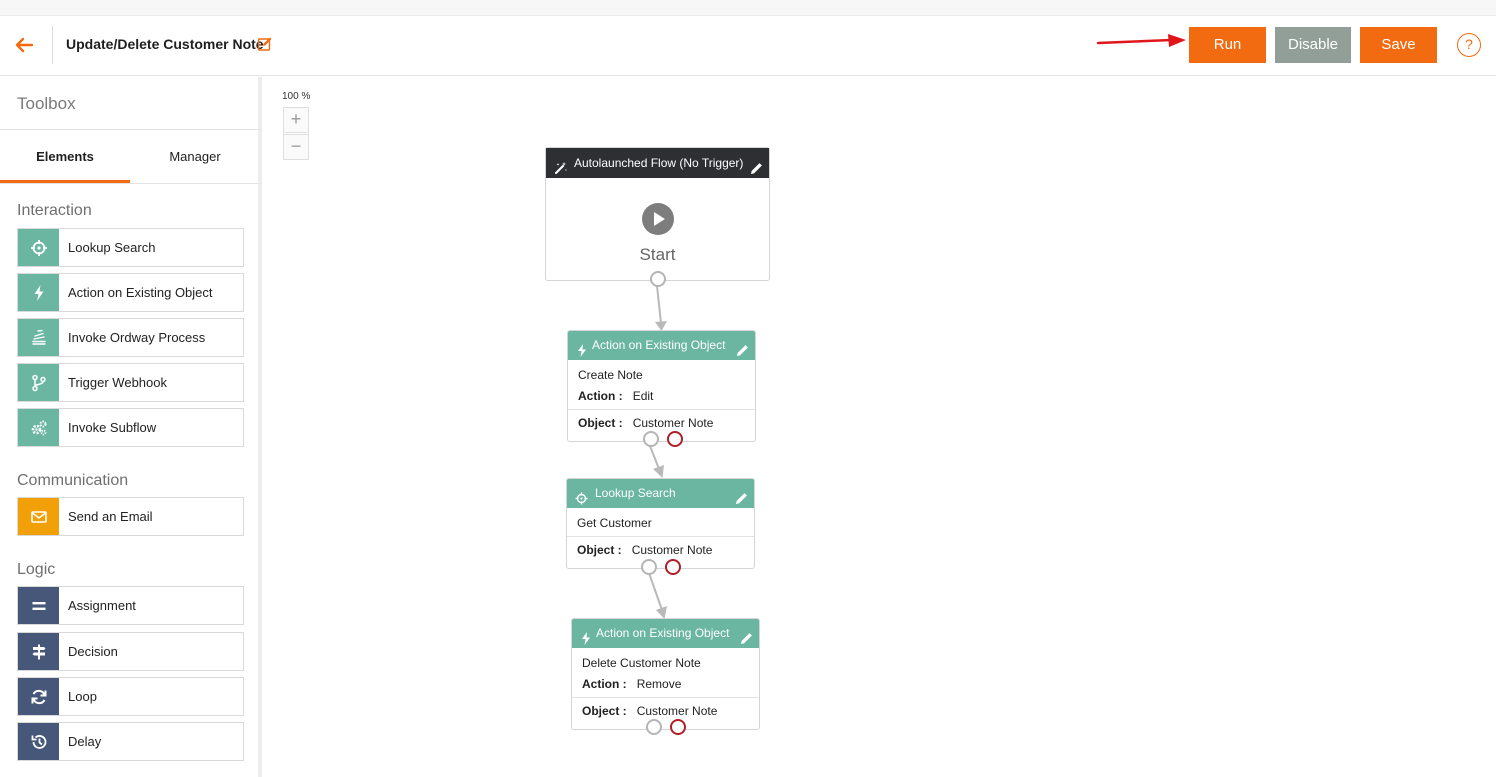  Describe the element at coordinates (54, 210) in the screenshot. I see `section-title-interaction: Interaction` at that location.